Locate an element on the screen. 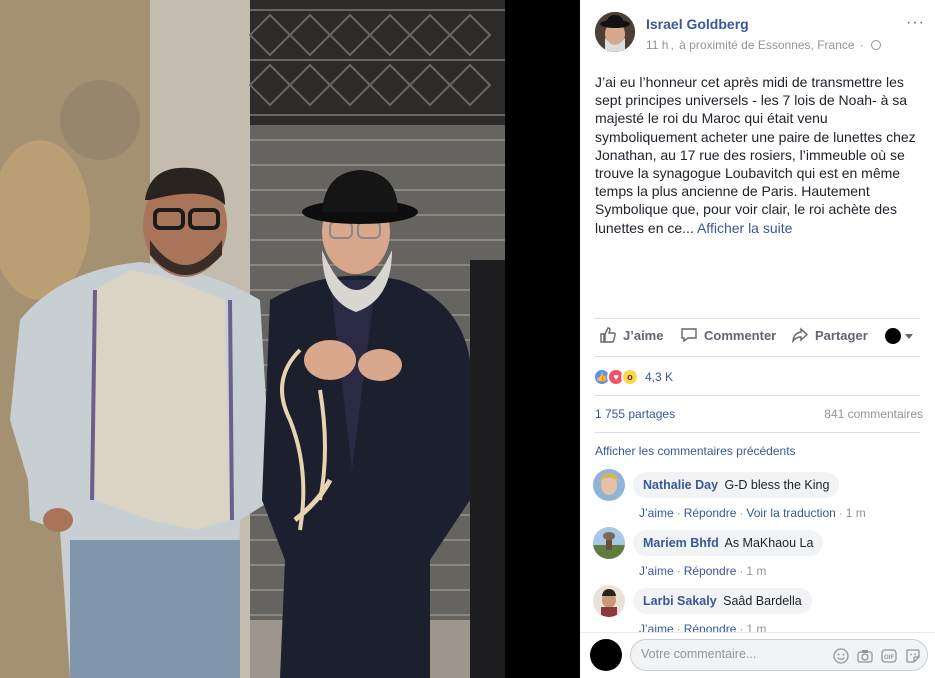 The image size is (935, 678). reactions-summary: 👍 ♥ o 4,3 K is located at coordinates (633, 377).